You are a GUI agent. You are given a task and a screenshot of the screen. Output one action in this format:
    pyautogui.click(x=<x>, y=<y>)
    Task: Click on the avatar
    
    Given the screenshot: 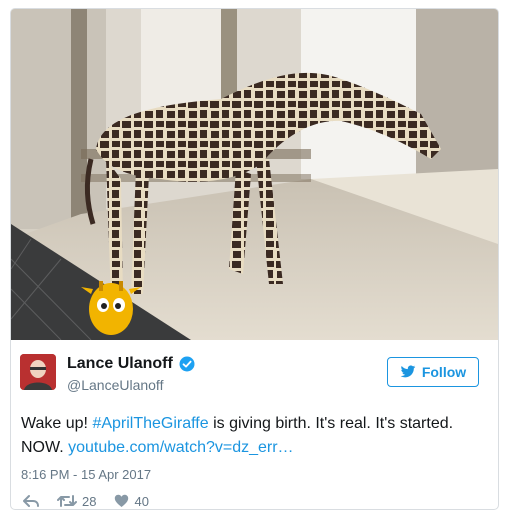 What is the action you would take?
    pyautogui.click(x=38, y=372)
    